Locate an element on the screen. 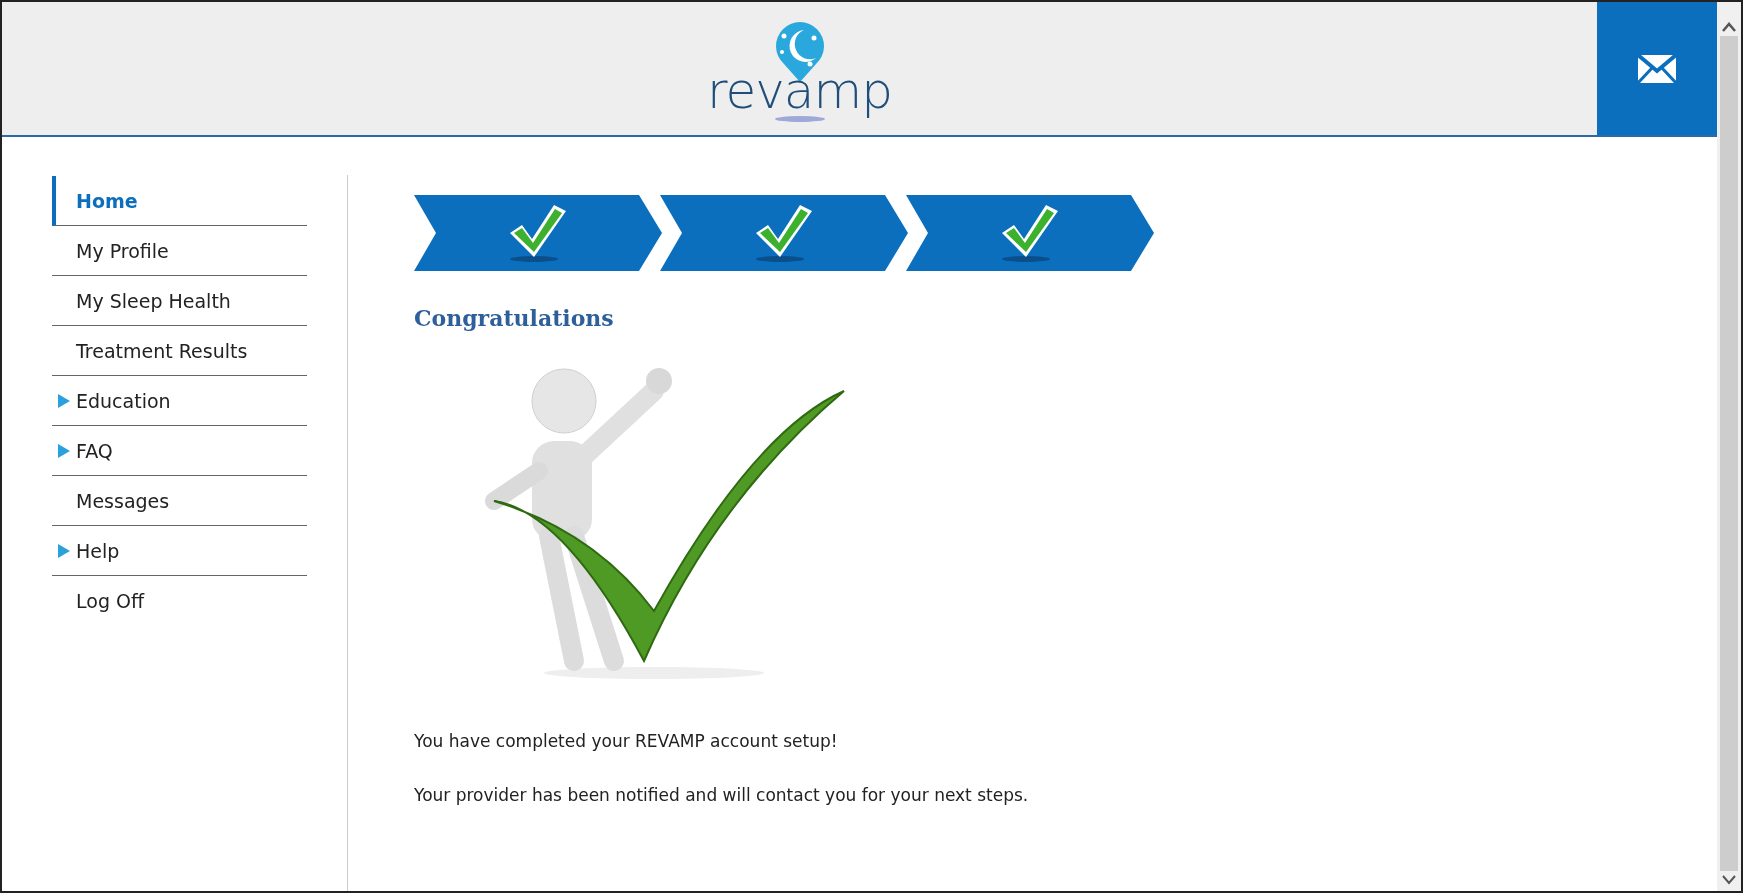 This screenshot has height=893, width=1743. nav-item: Messages is located at coordinates (179, 501).